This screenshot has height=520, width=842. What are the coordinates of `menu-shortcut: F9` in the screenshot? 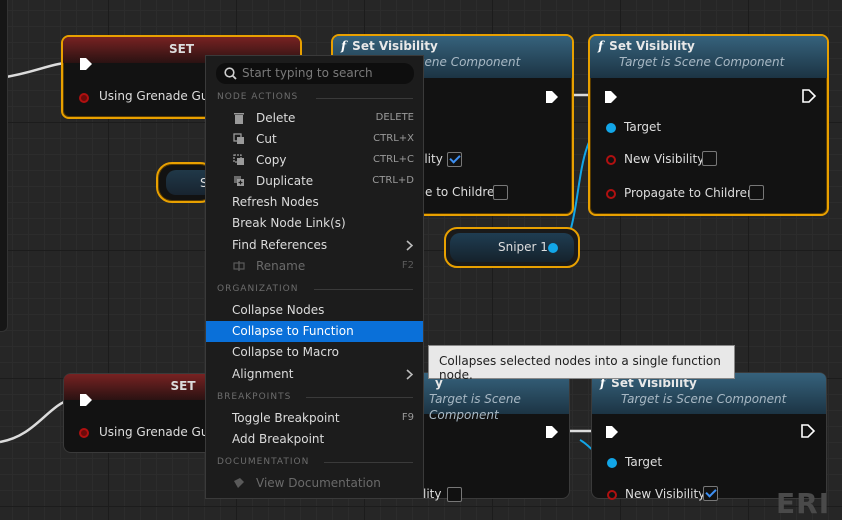 It's located at (407, 417).